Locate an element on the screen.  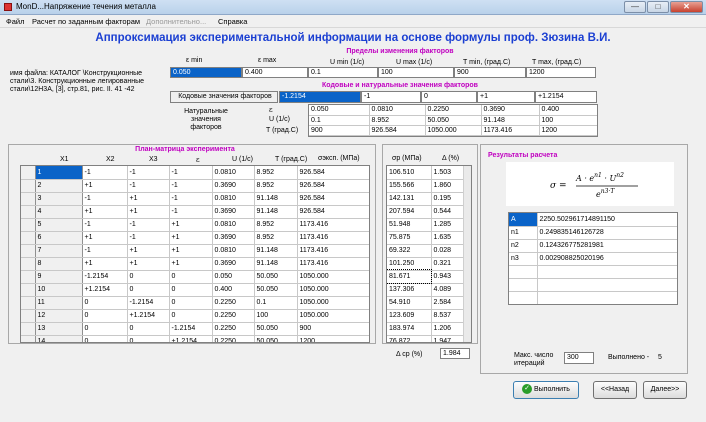
plan-cell: 0.1 is located at coordinates (276, 303).